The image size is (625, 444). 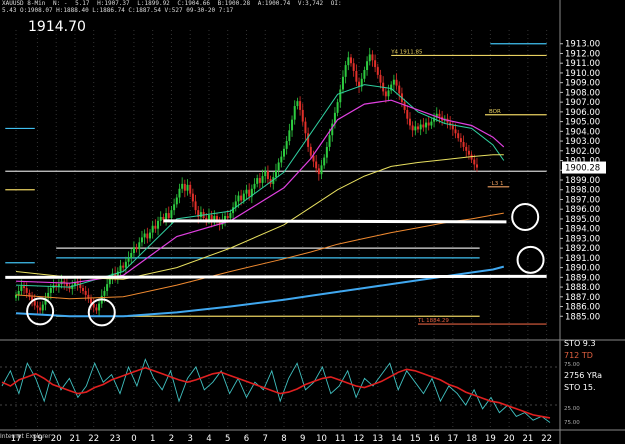 What do you see at coordinates (193, 3) in the screenshot?
I see `close-label: C:1904.66` at bounding box center [193, 3].